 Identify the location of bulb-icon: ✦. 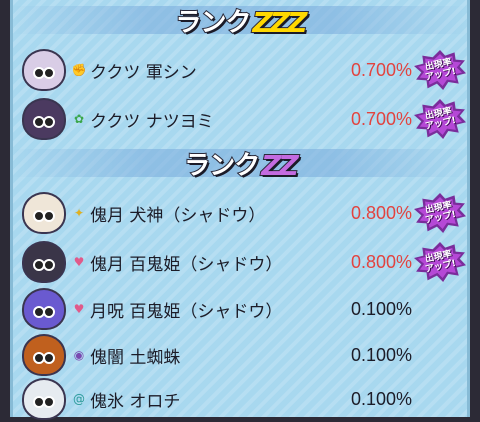
(79, 213).